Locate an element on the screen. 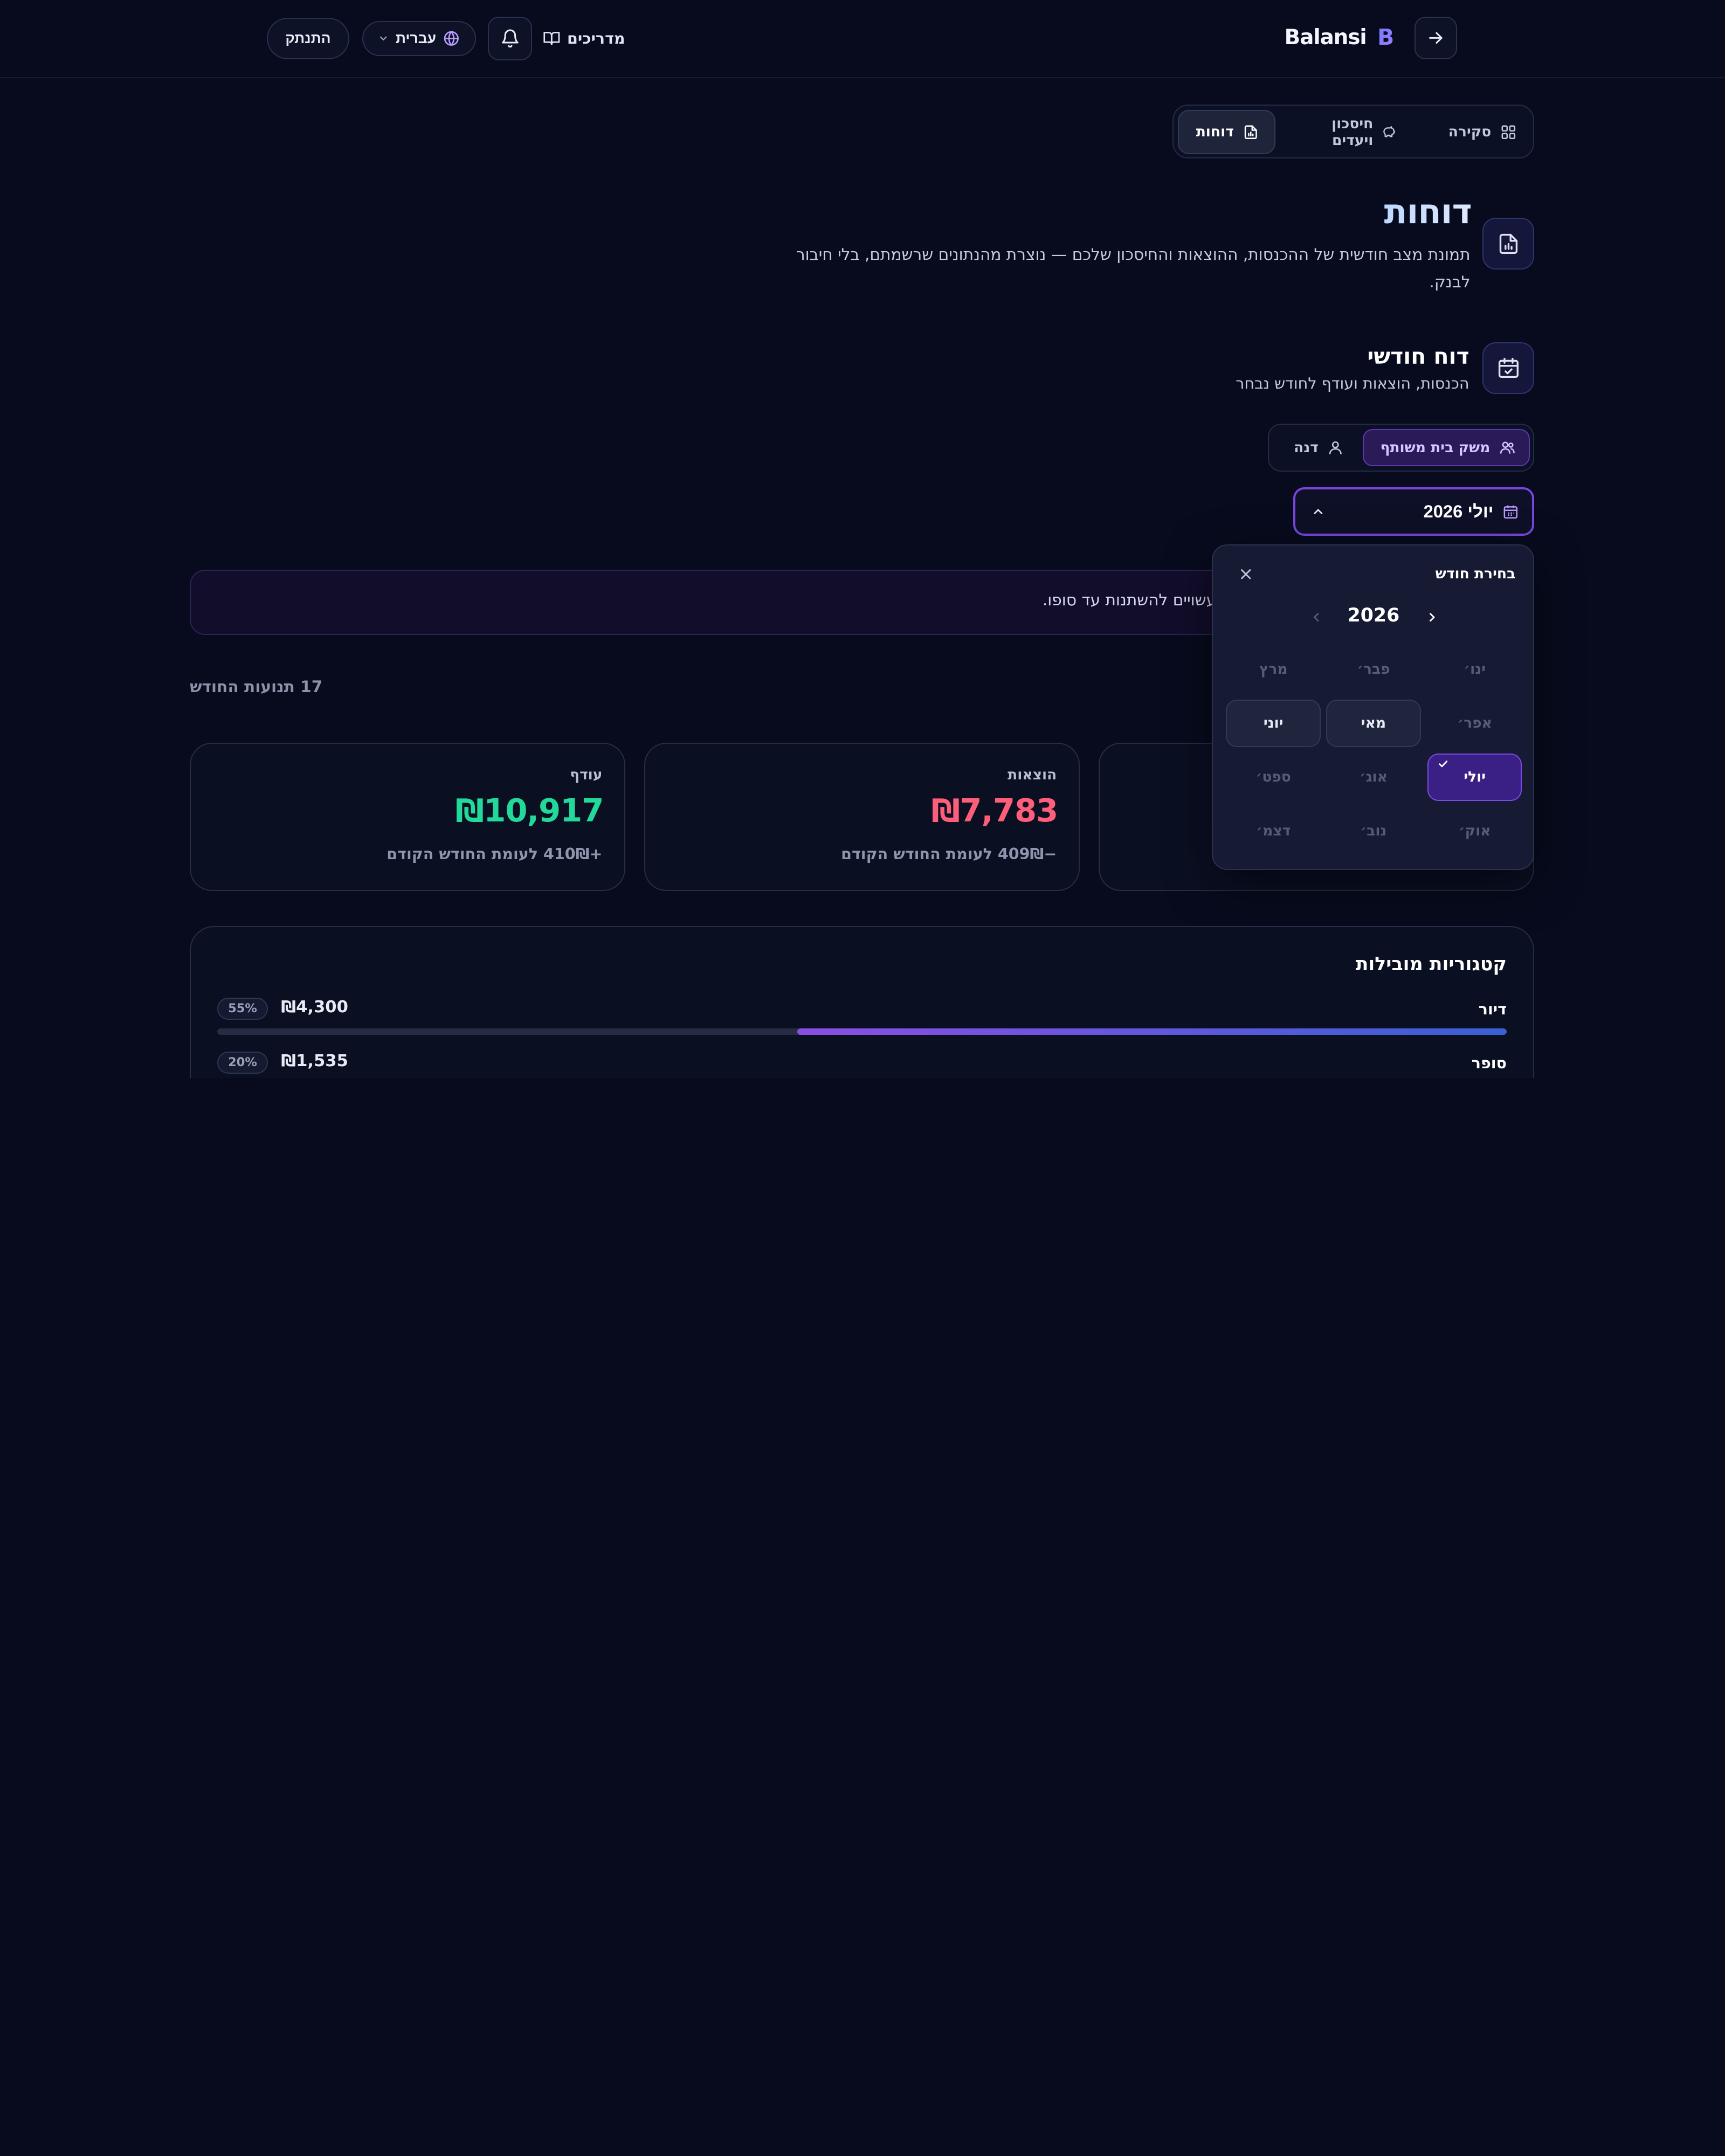 The width and height of the screenshot is (1725, 2156). expenses-amount: ₪7,783 is located at coordinates (995, 811).